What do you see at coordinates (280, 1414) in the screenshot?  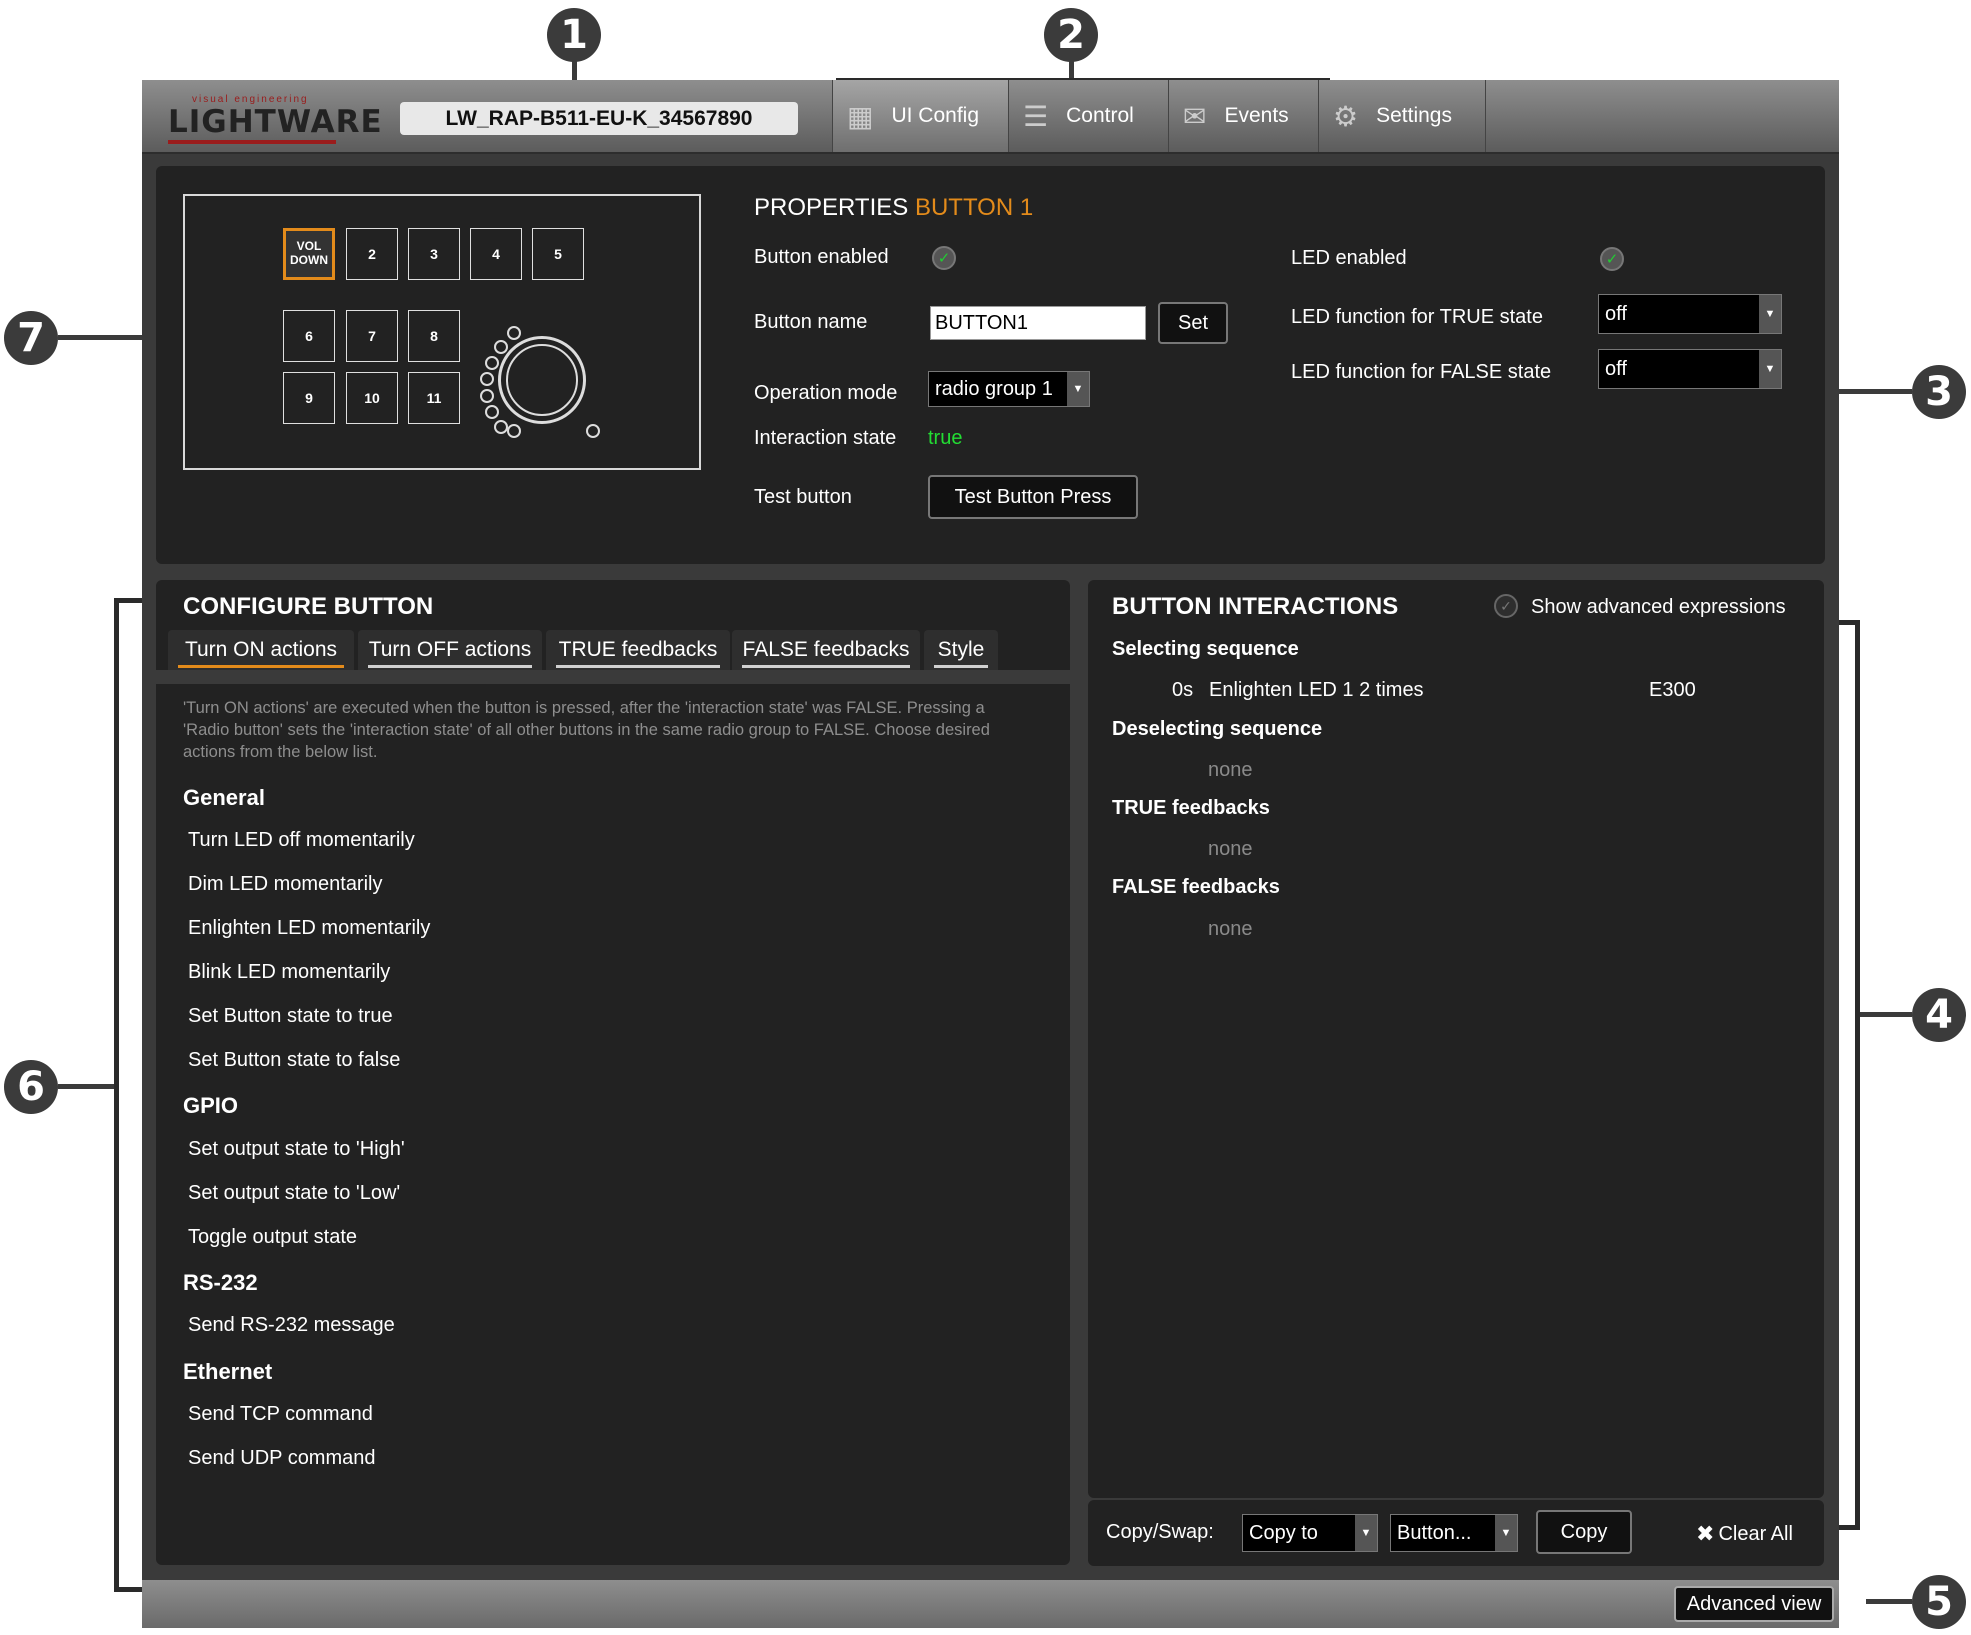 I see `action-item: Send TCP command` at bounding box center [280, 1414].